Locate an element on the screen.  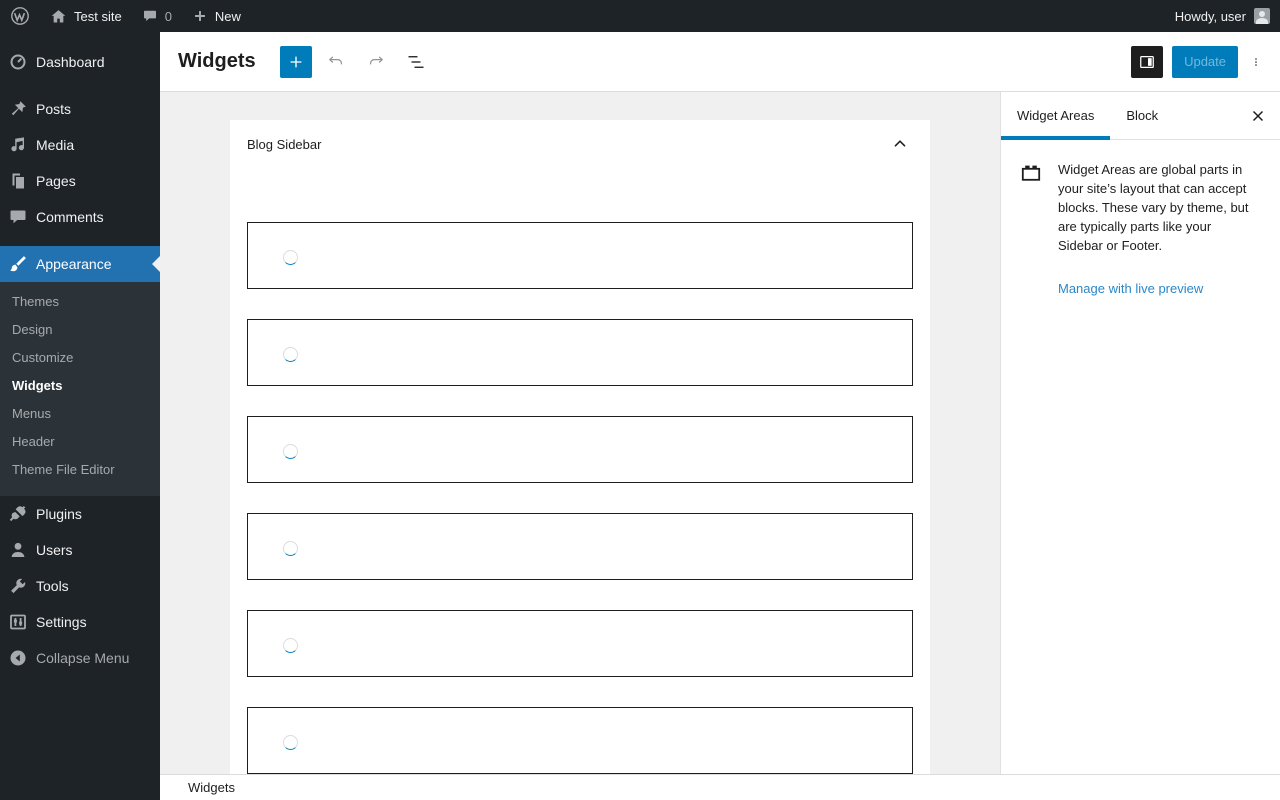
submenu-item-menus: Menus is located at coordinates (80, 414).